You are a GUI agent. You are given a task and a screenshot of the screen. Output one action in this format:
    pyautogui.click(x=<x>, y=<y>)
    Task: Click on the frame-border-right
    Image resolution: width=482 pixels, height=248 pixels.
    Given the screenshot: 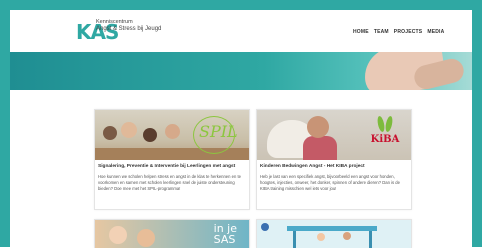 What is the action you would take?
    pyautogui.click(x=477, y=123)
    